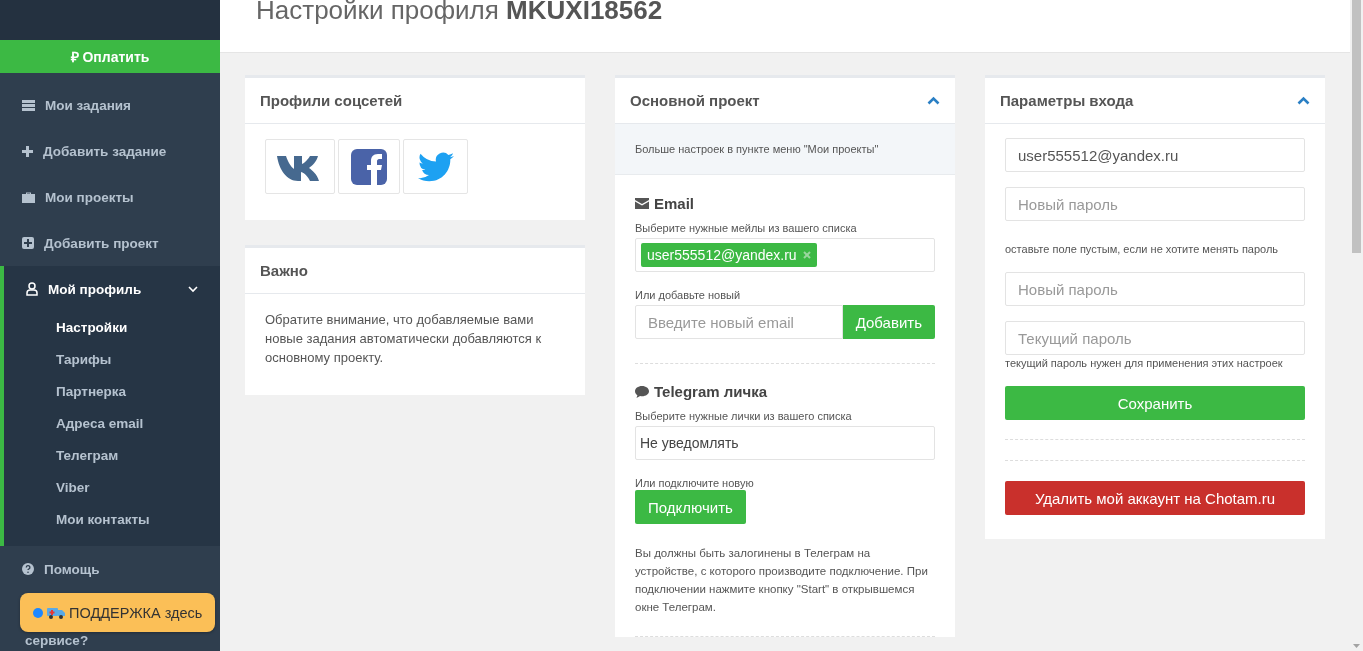 This screenshot has height=651, width=1363. I want to click on submenu-item: Viber, so click(112, 488).